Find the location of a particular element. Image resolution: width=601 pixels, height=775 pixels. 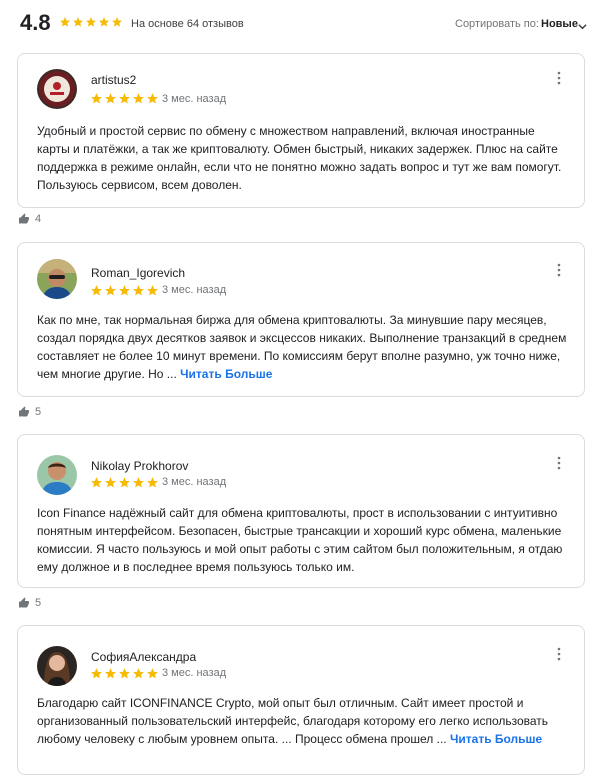

chevron-down-icon is located at coordinates (582, 24).